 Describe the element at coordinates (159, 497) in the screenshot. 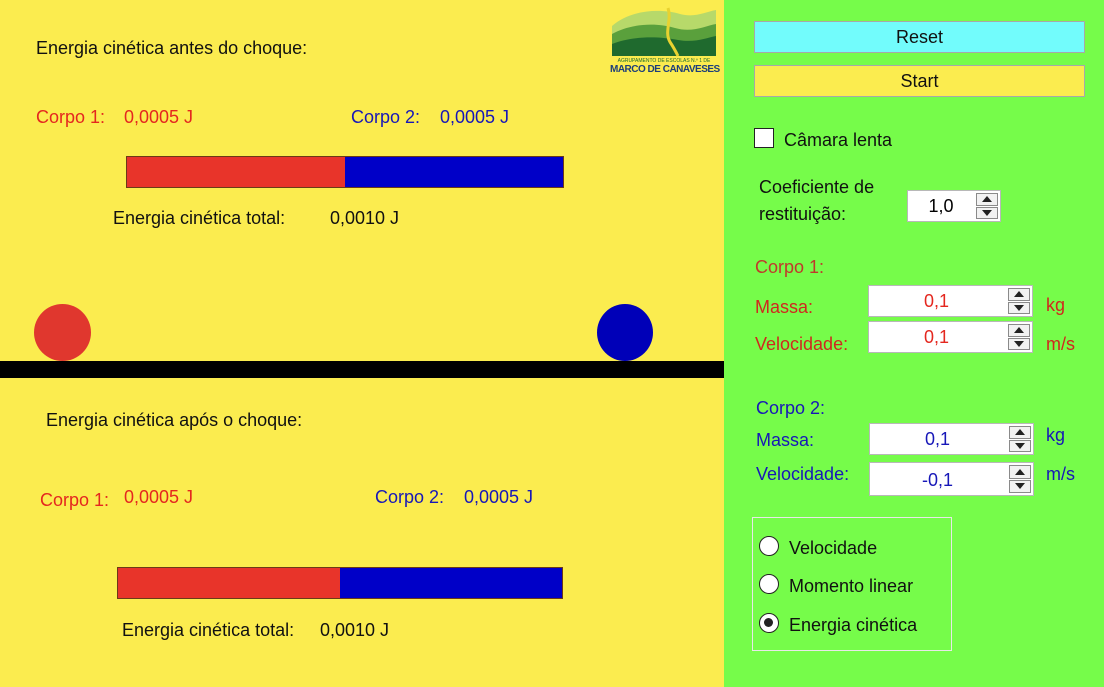

I see `after-body1-value: 0,0005 J` at that location.